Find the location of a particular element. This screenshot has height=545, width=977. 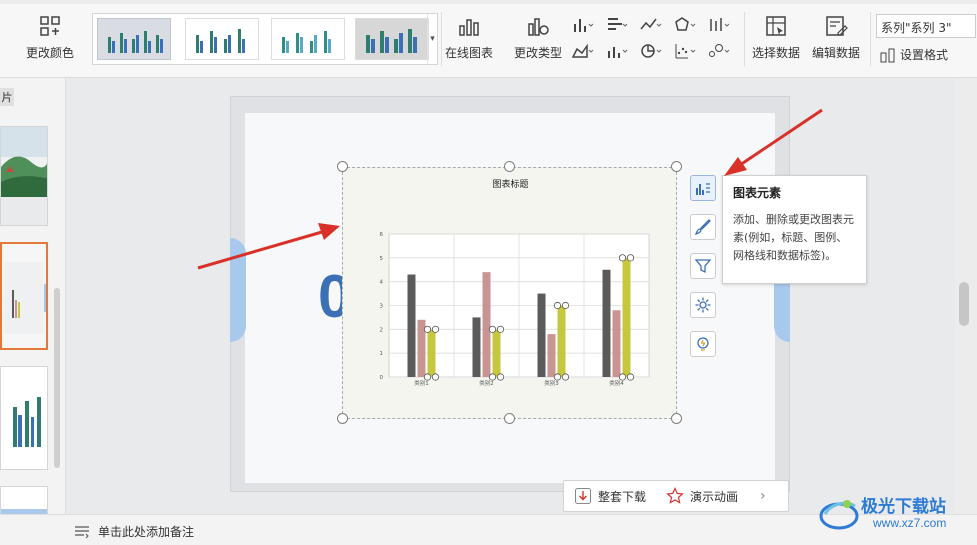

column-chart-icon is located at coordinates (583, 25).